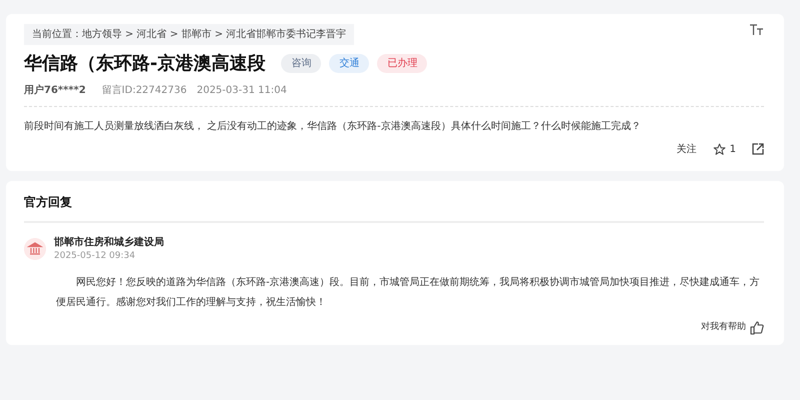 The width and height of the screenshot is (800, 400). I want to click on star-icon, so click(719, 149).